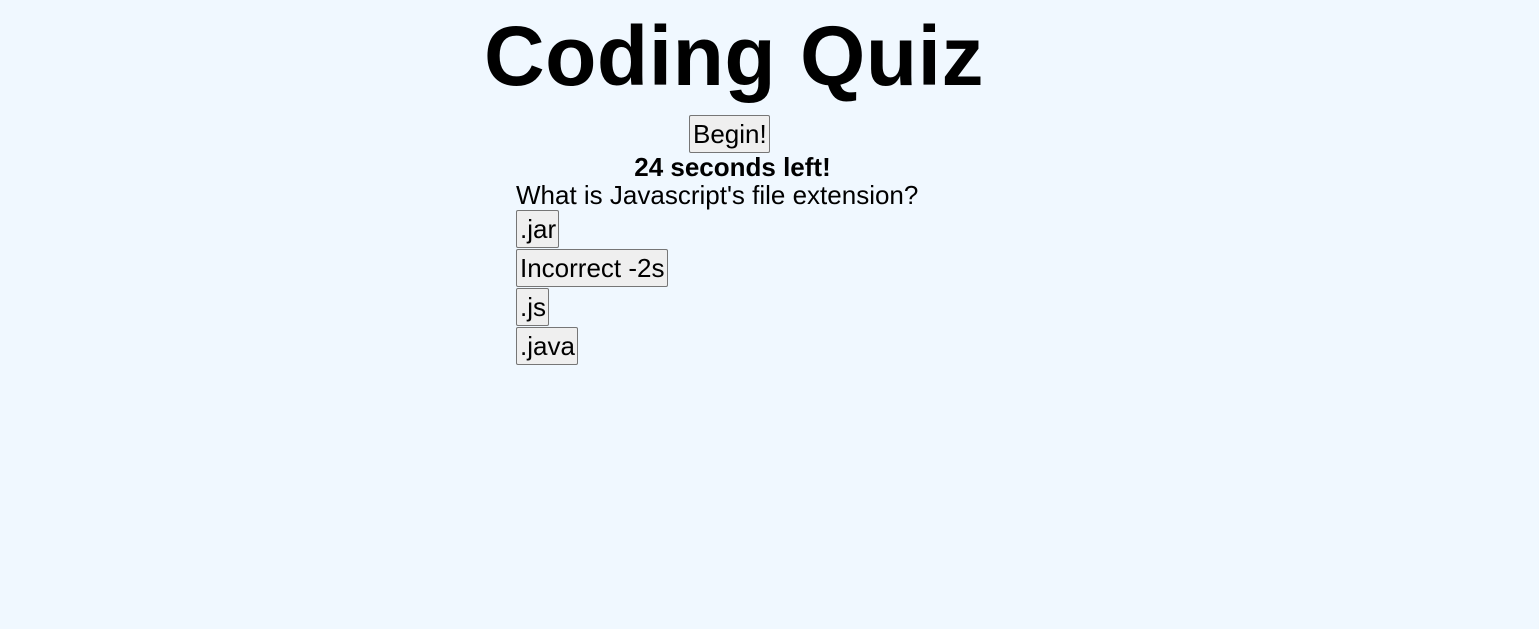 This screenshot has height=629, width=1539. Describe the element at coordinates (538, 229) in the screenshot. I see `answer-choice-button: .jar` at that location.